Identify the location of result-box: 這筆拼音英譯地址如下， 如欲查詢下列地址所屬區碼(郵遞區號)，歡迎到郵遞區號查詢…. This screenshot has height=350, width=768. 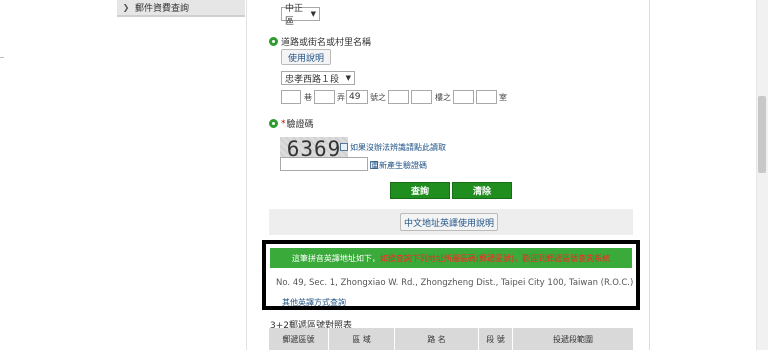
(451, 275).